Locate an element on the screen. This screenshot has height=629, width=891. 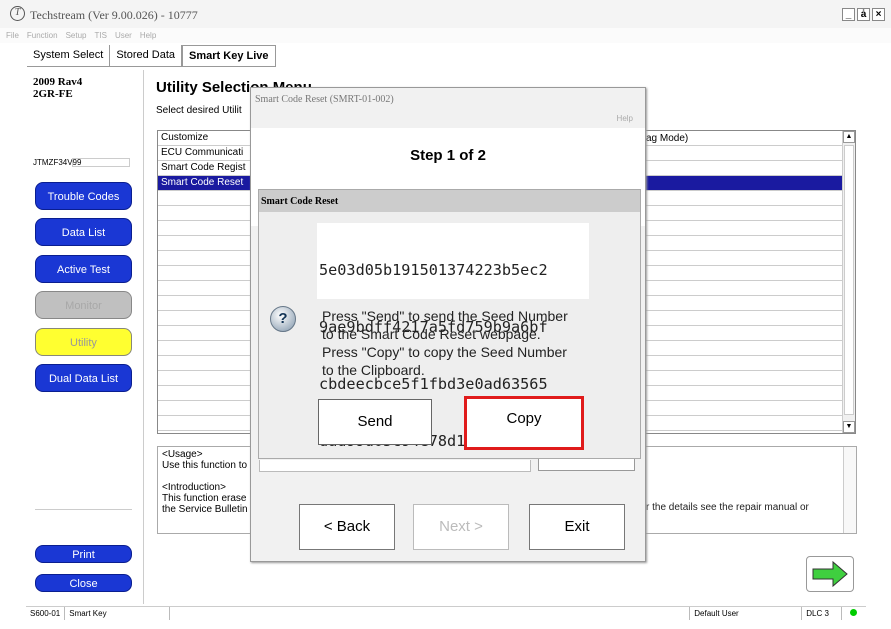
repair-manual-text: r the details see the repair manual or is located at coordinates (727, 507).